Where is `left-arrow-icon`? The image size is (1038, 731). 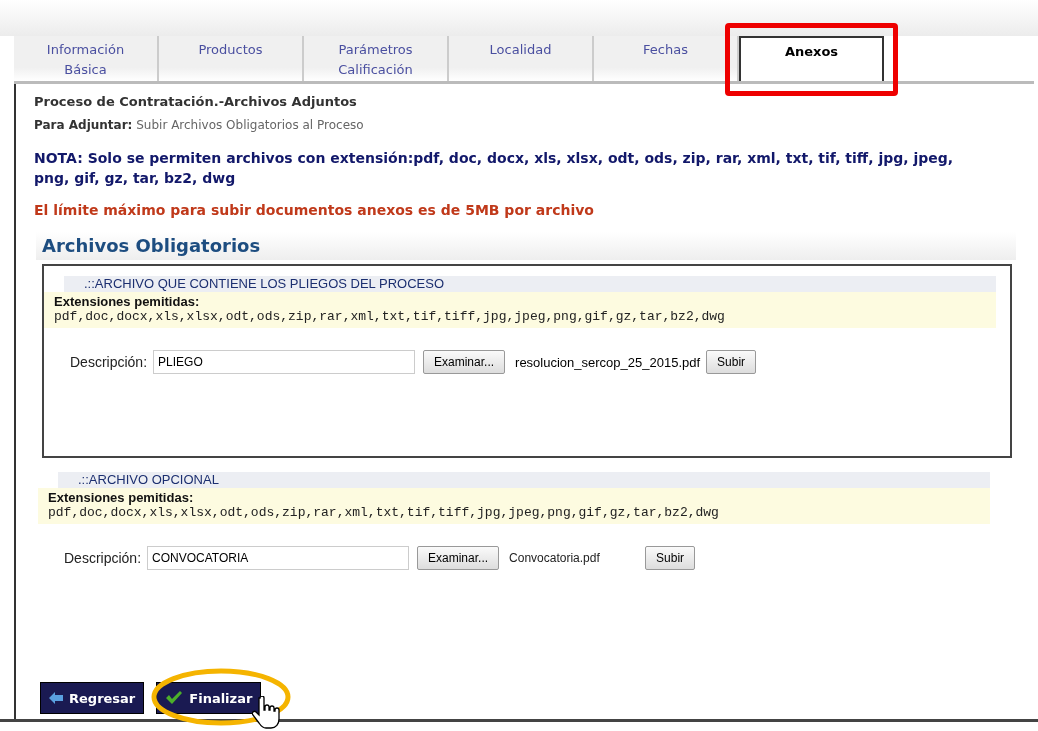 left-arrow-icon is located at coordinates (56, 698).